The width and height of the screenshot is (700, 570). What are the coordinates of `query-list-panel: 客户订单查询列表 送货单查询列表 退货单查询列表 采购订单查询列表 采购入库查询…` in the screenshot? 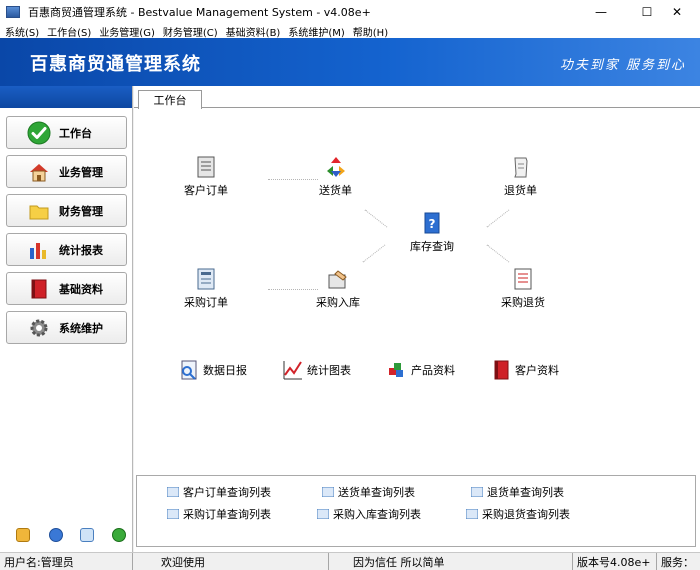 It's located at (416, 511).